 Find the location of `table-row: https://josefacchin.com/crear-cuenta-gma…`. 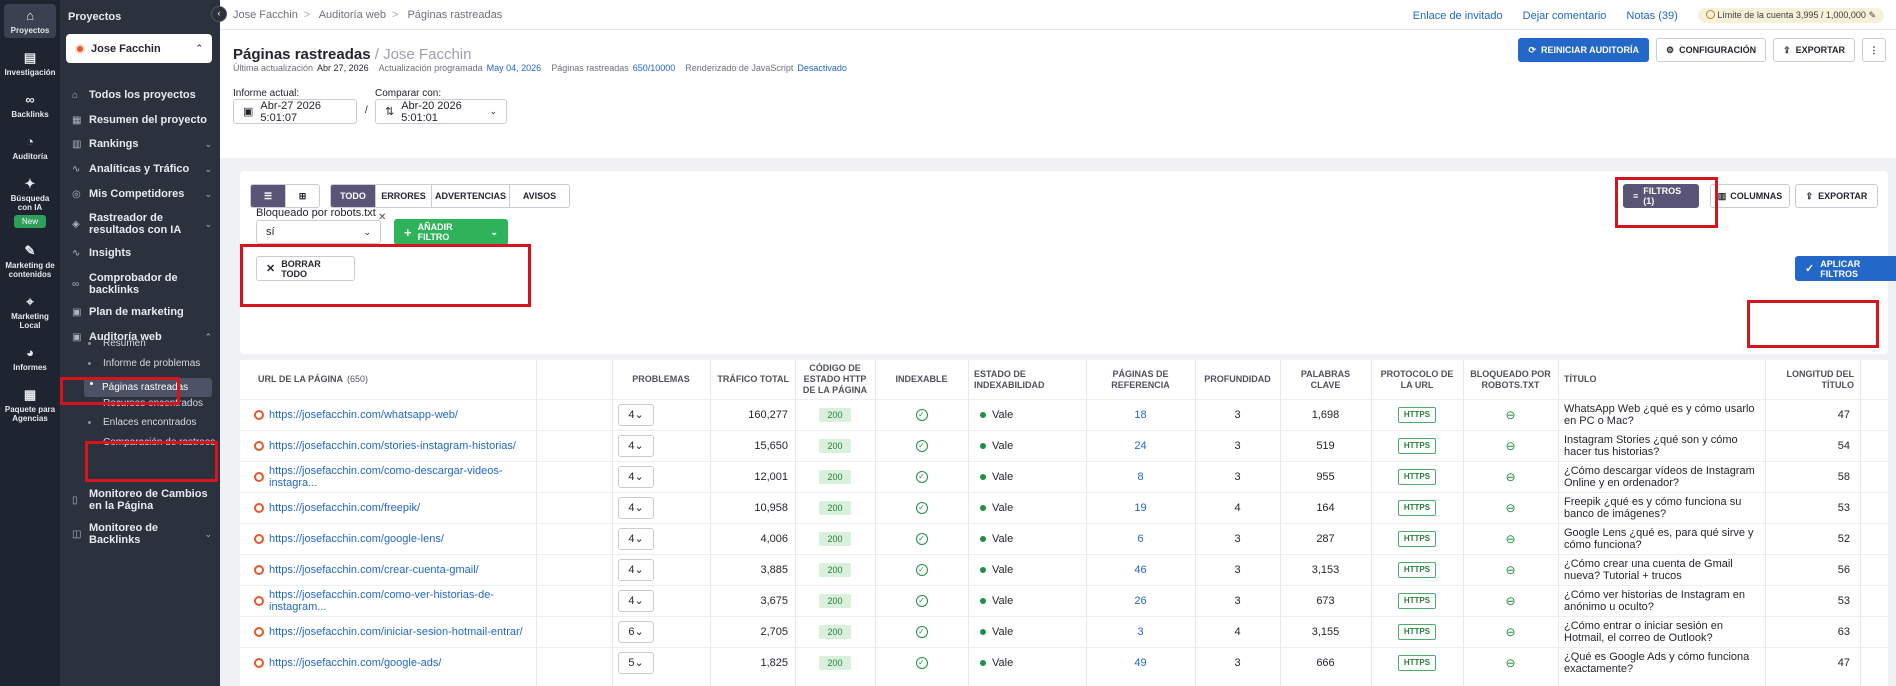

table-row: https://josefacchin.com/crear-cuenta-gma… is located at coordinates (1064, 569).